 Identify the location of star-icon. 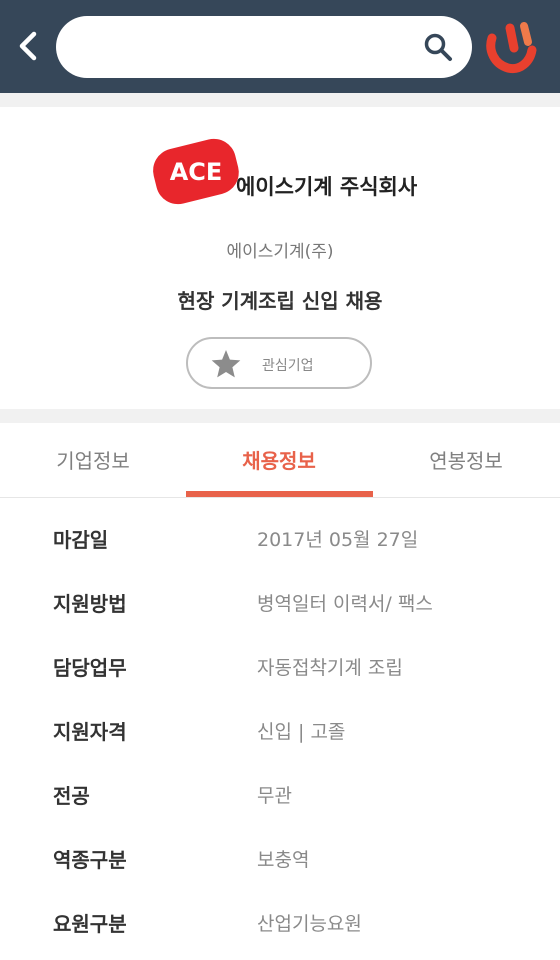
(226, 364).